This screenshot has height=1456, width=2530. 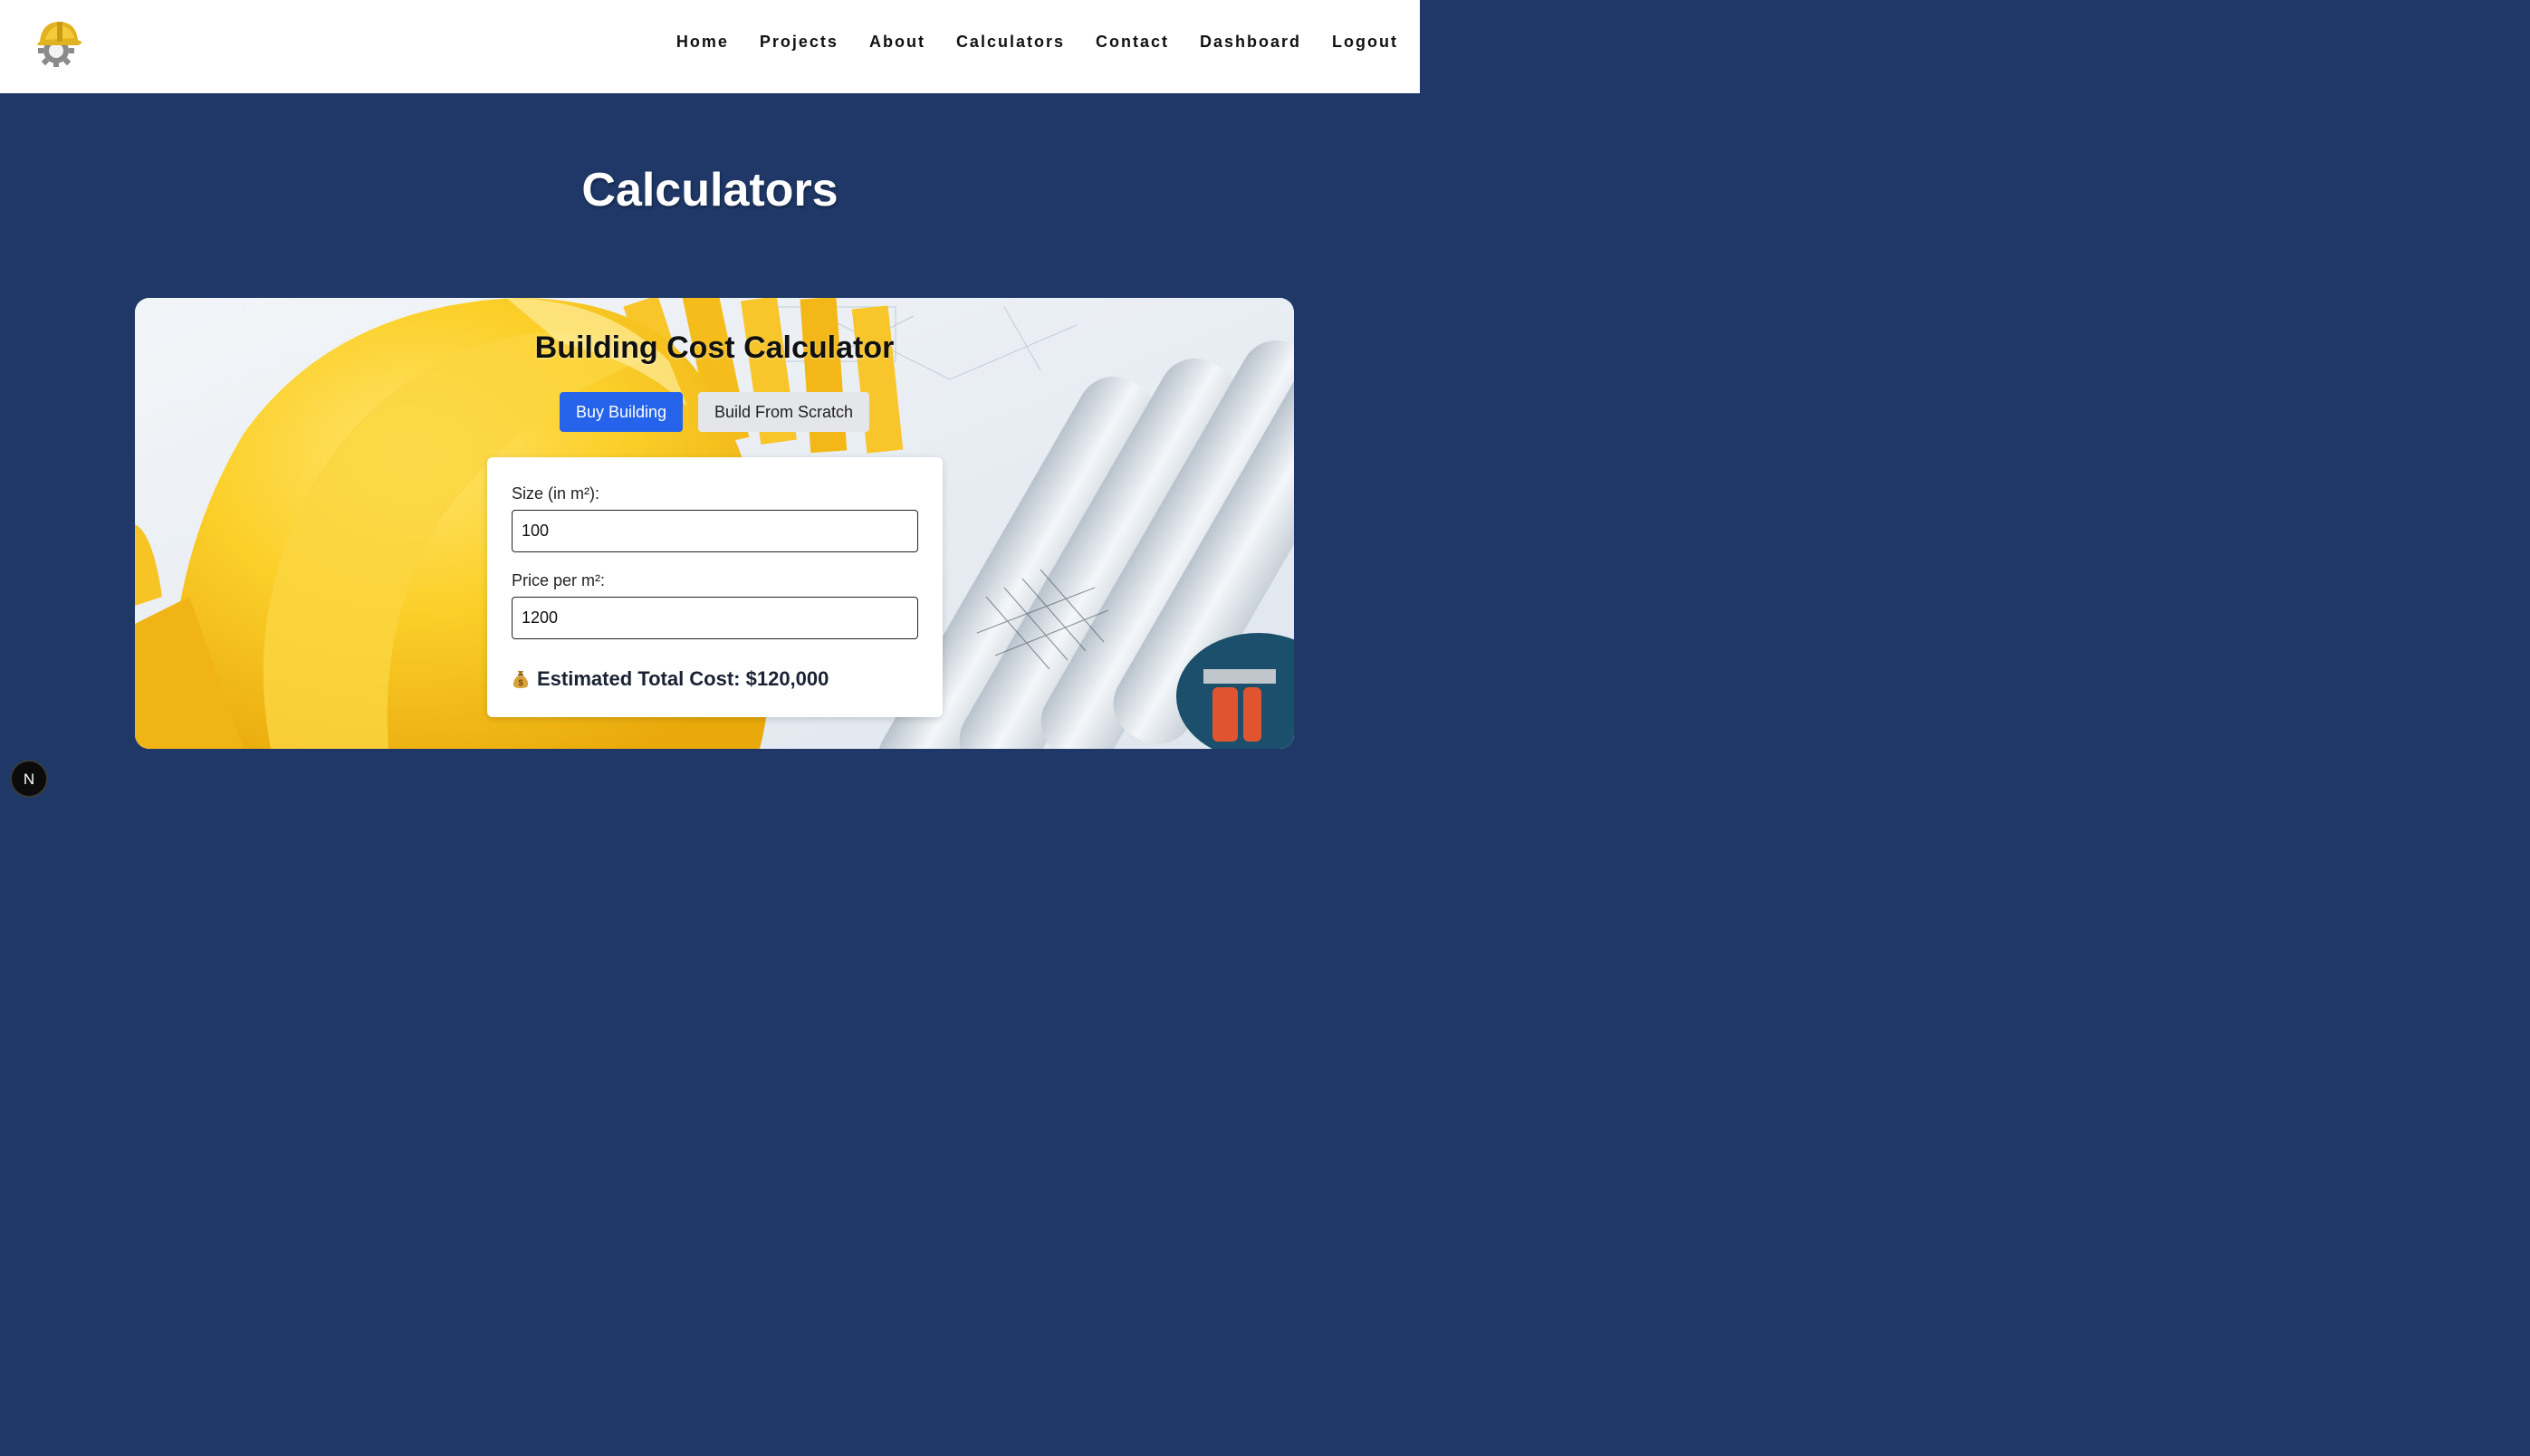 What do you see at coordinates (1010, 42) in the screenshot?
I see `nav-calculators-link: Calculators` at bounding box center [1010, 42].